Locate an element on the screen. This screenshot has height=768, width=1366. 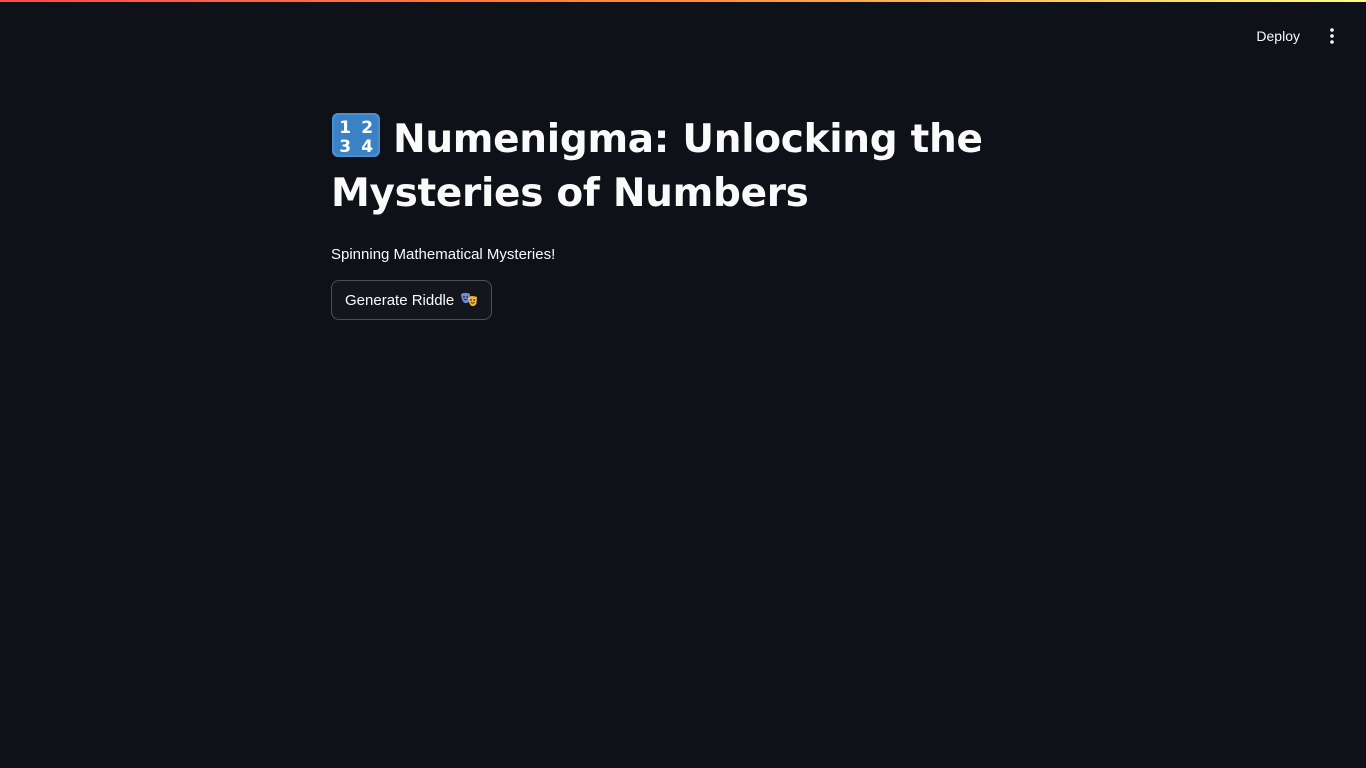
svg-text: 4 is located at coordinates (367, 147).